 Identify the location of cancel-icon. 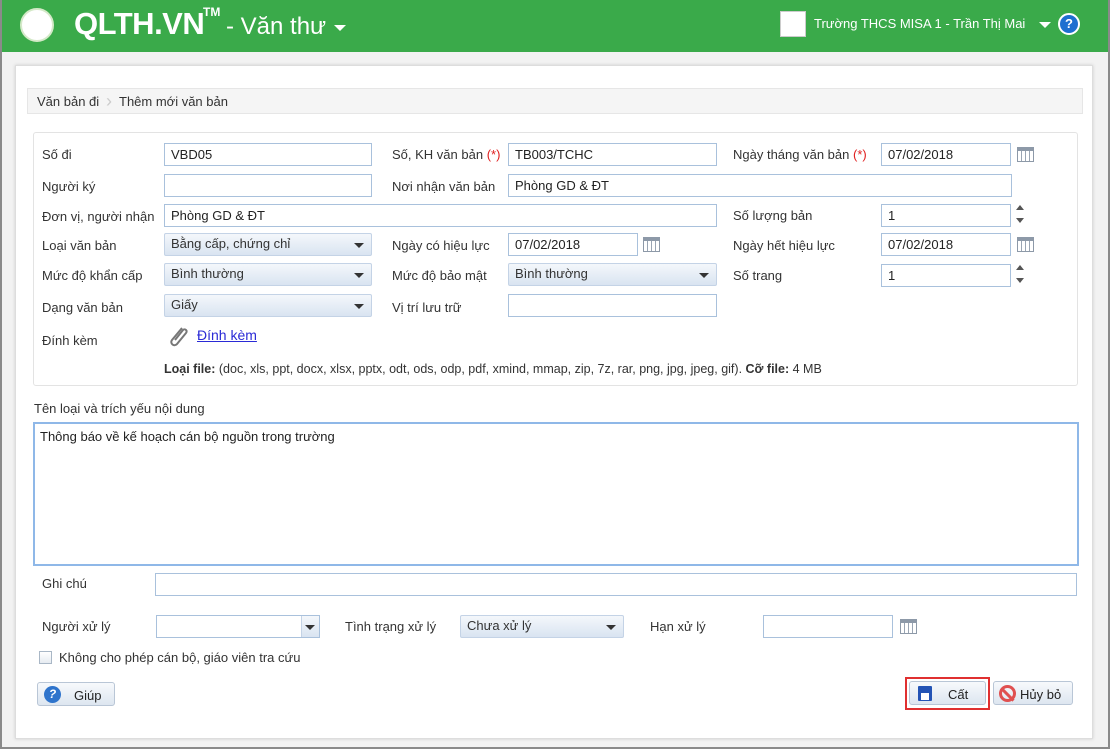
(1007, 693).